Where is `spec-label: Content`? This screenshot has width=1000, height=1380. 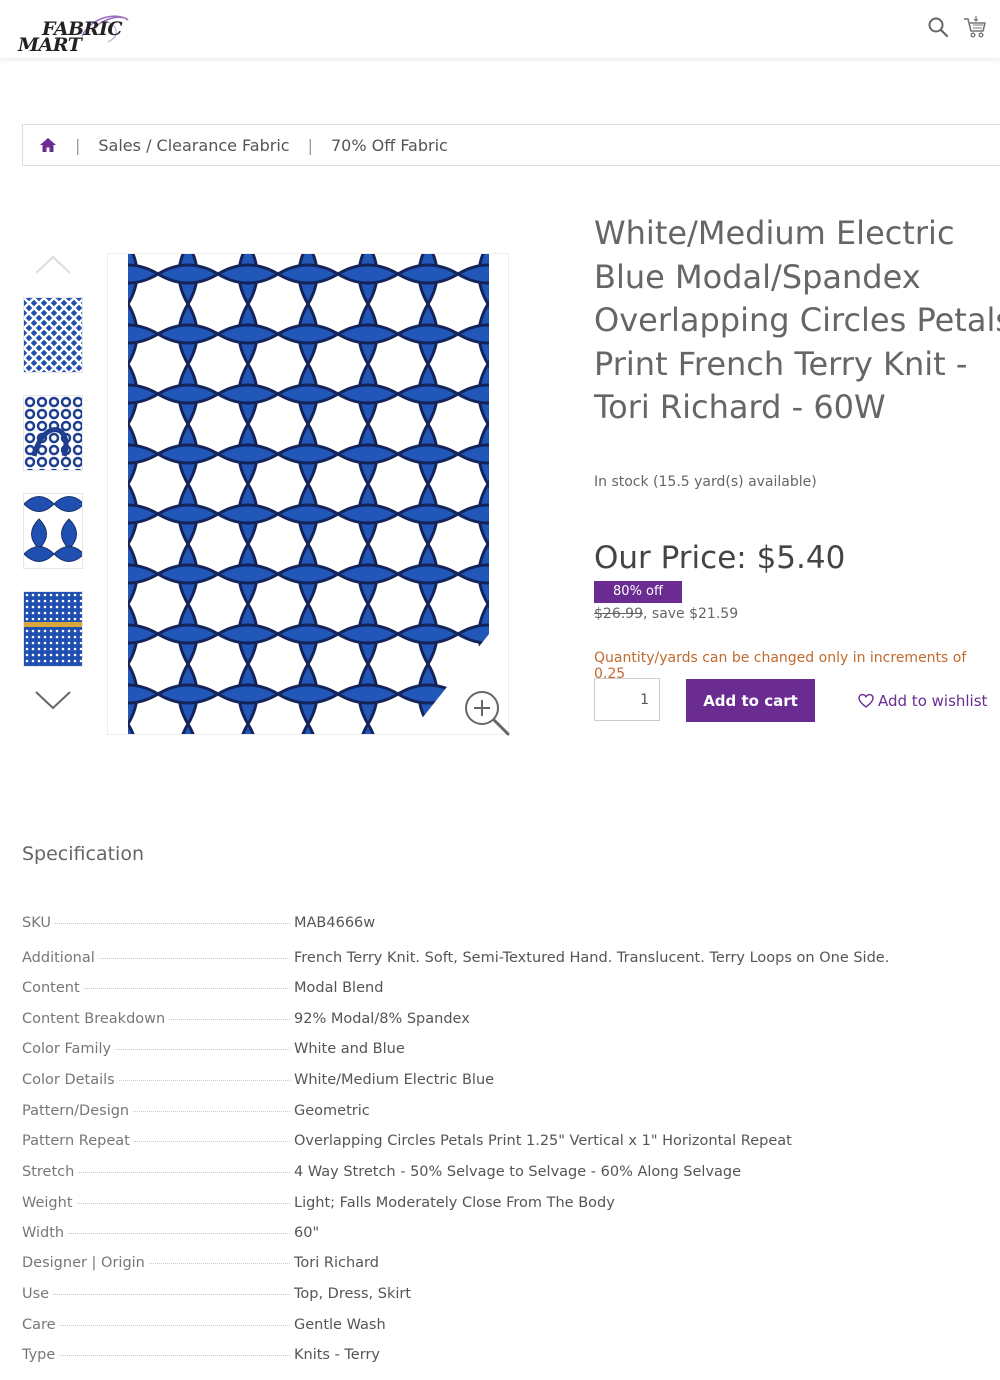 spec-label: Content is located at coordinates (156, 988).